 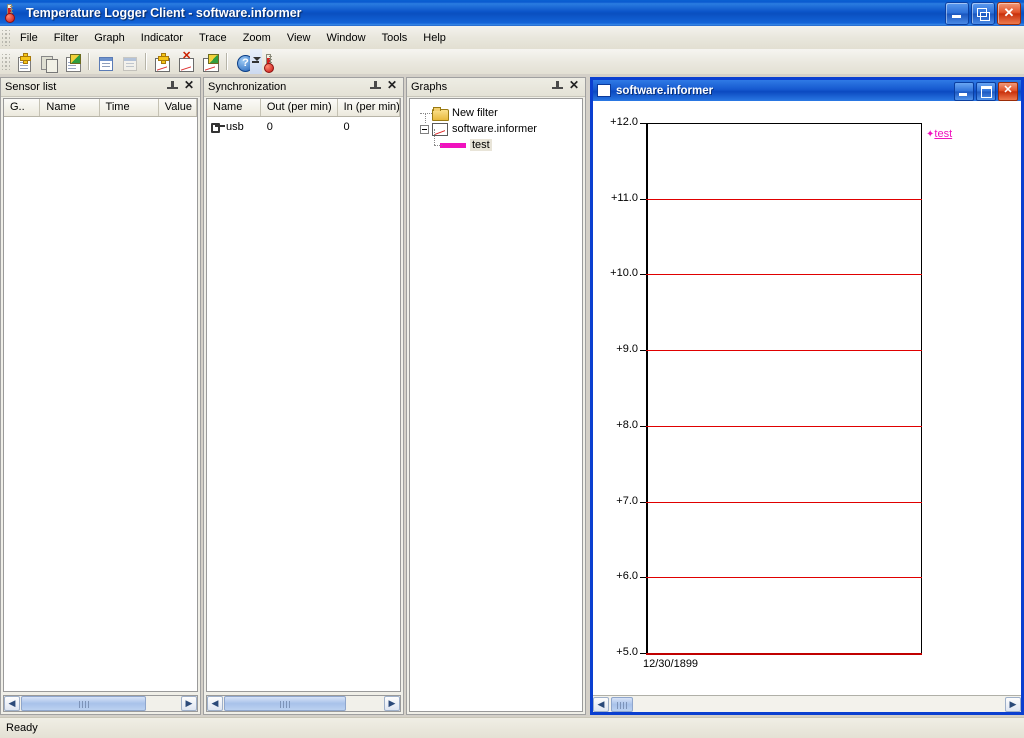 What do you see at coordinates (186, 61) in the screenshot?
I see `delete-graph-icon: ✕` at bounding box center [186, 61].